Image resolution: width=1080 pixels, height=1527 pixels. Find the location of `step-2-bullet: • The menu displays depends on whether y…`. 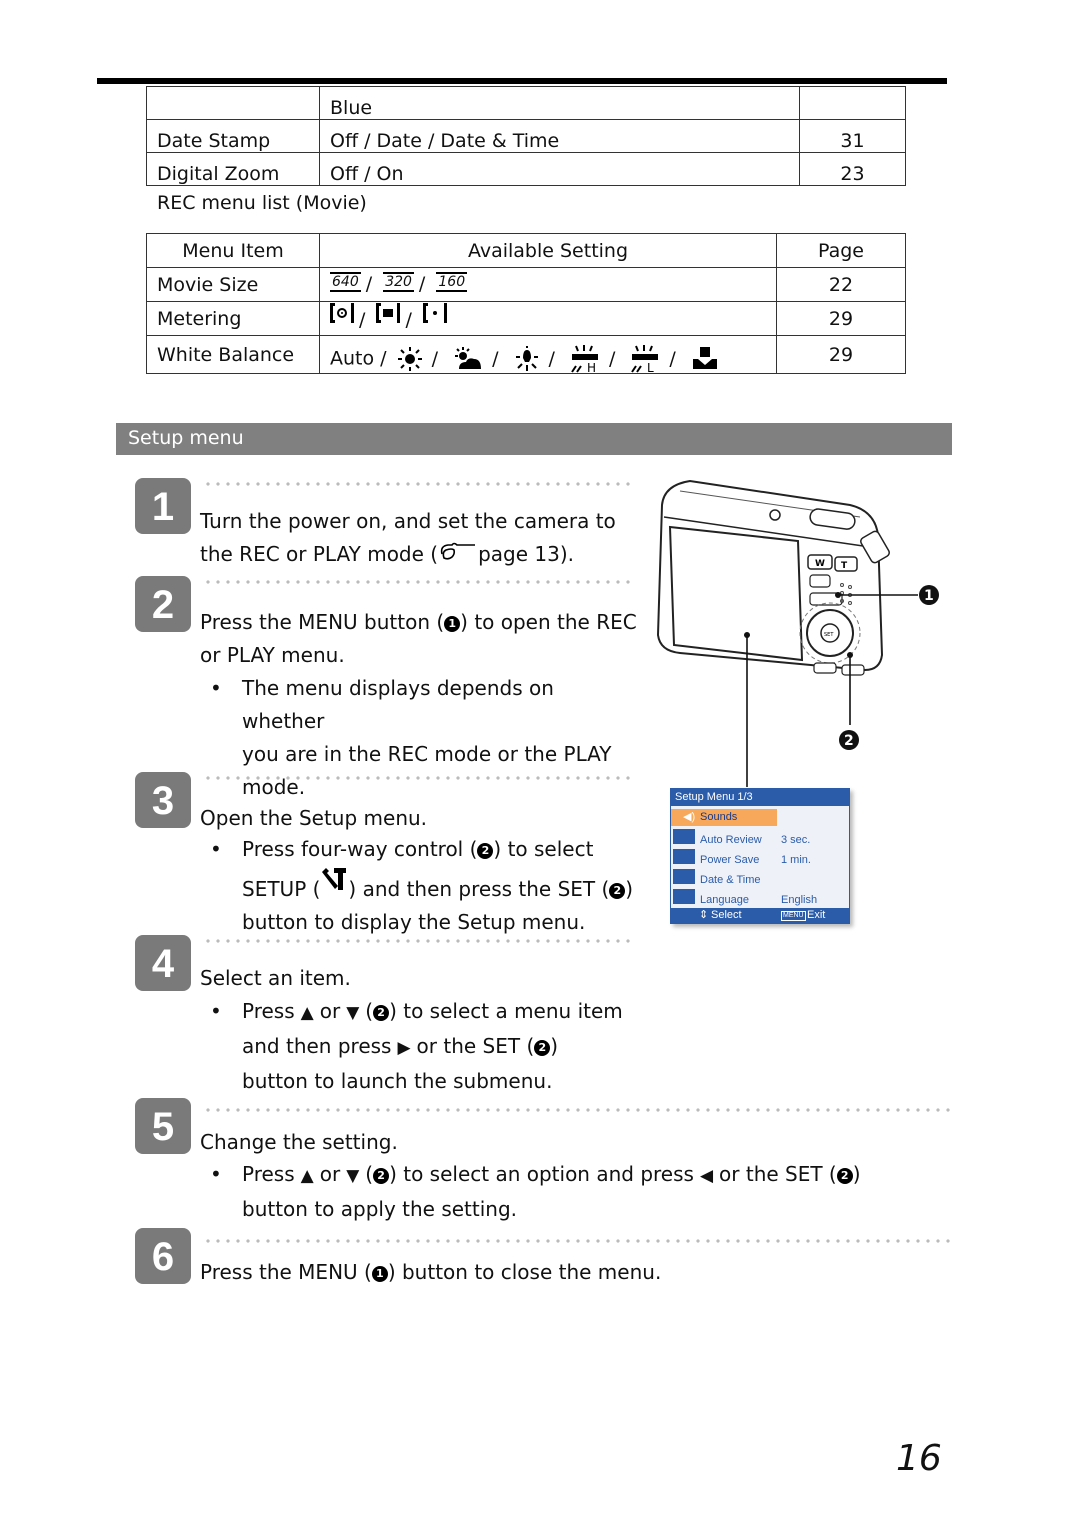

step-2-bullet: • The menu displays depends on whether y… is located at coordinates (425, 738).